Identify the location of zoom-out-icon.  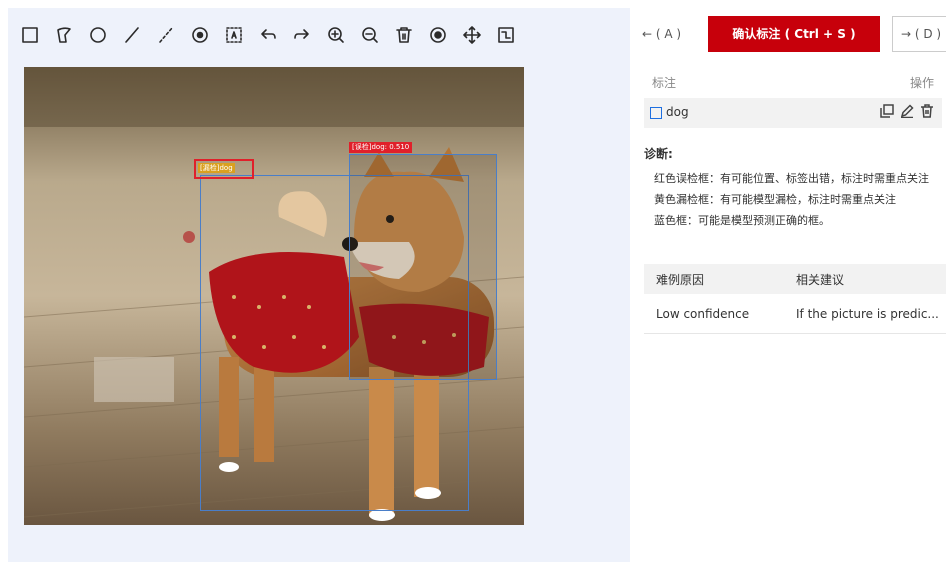
(370, 35).